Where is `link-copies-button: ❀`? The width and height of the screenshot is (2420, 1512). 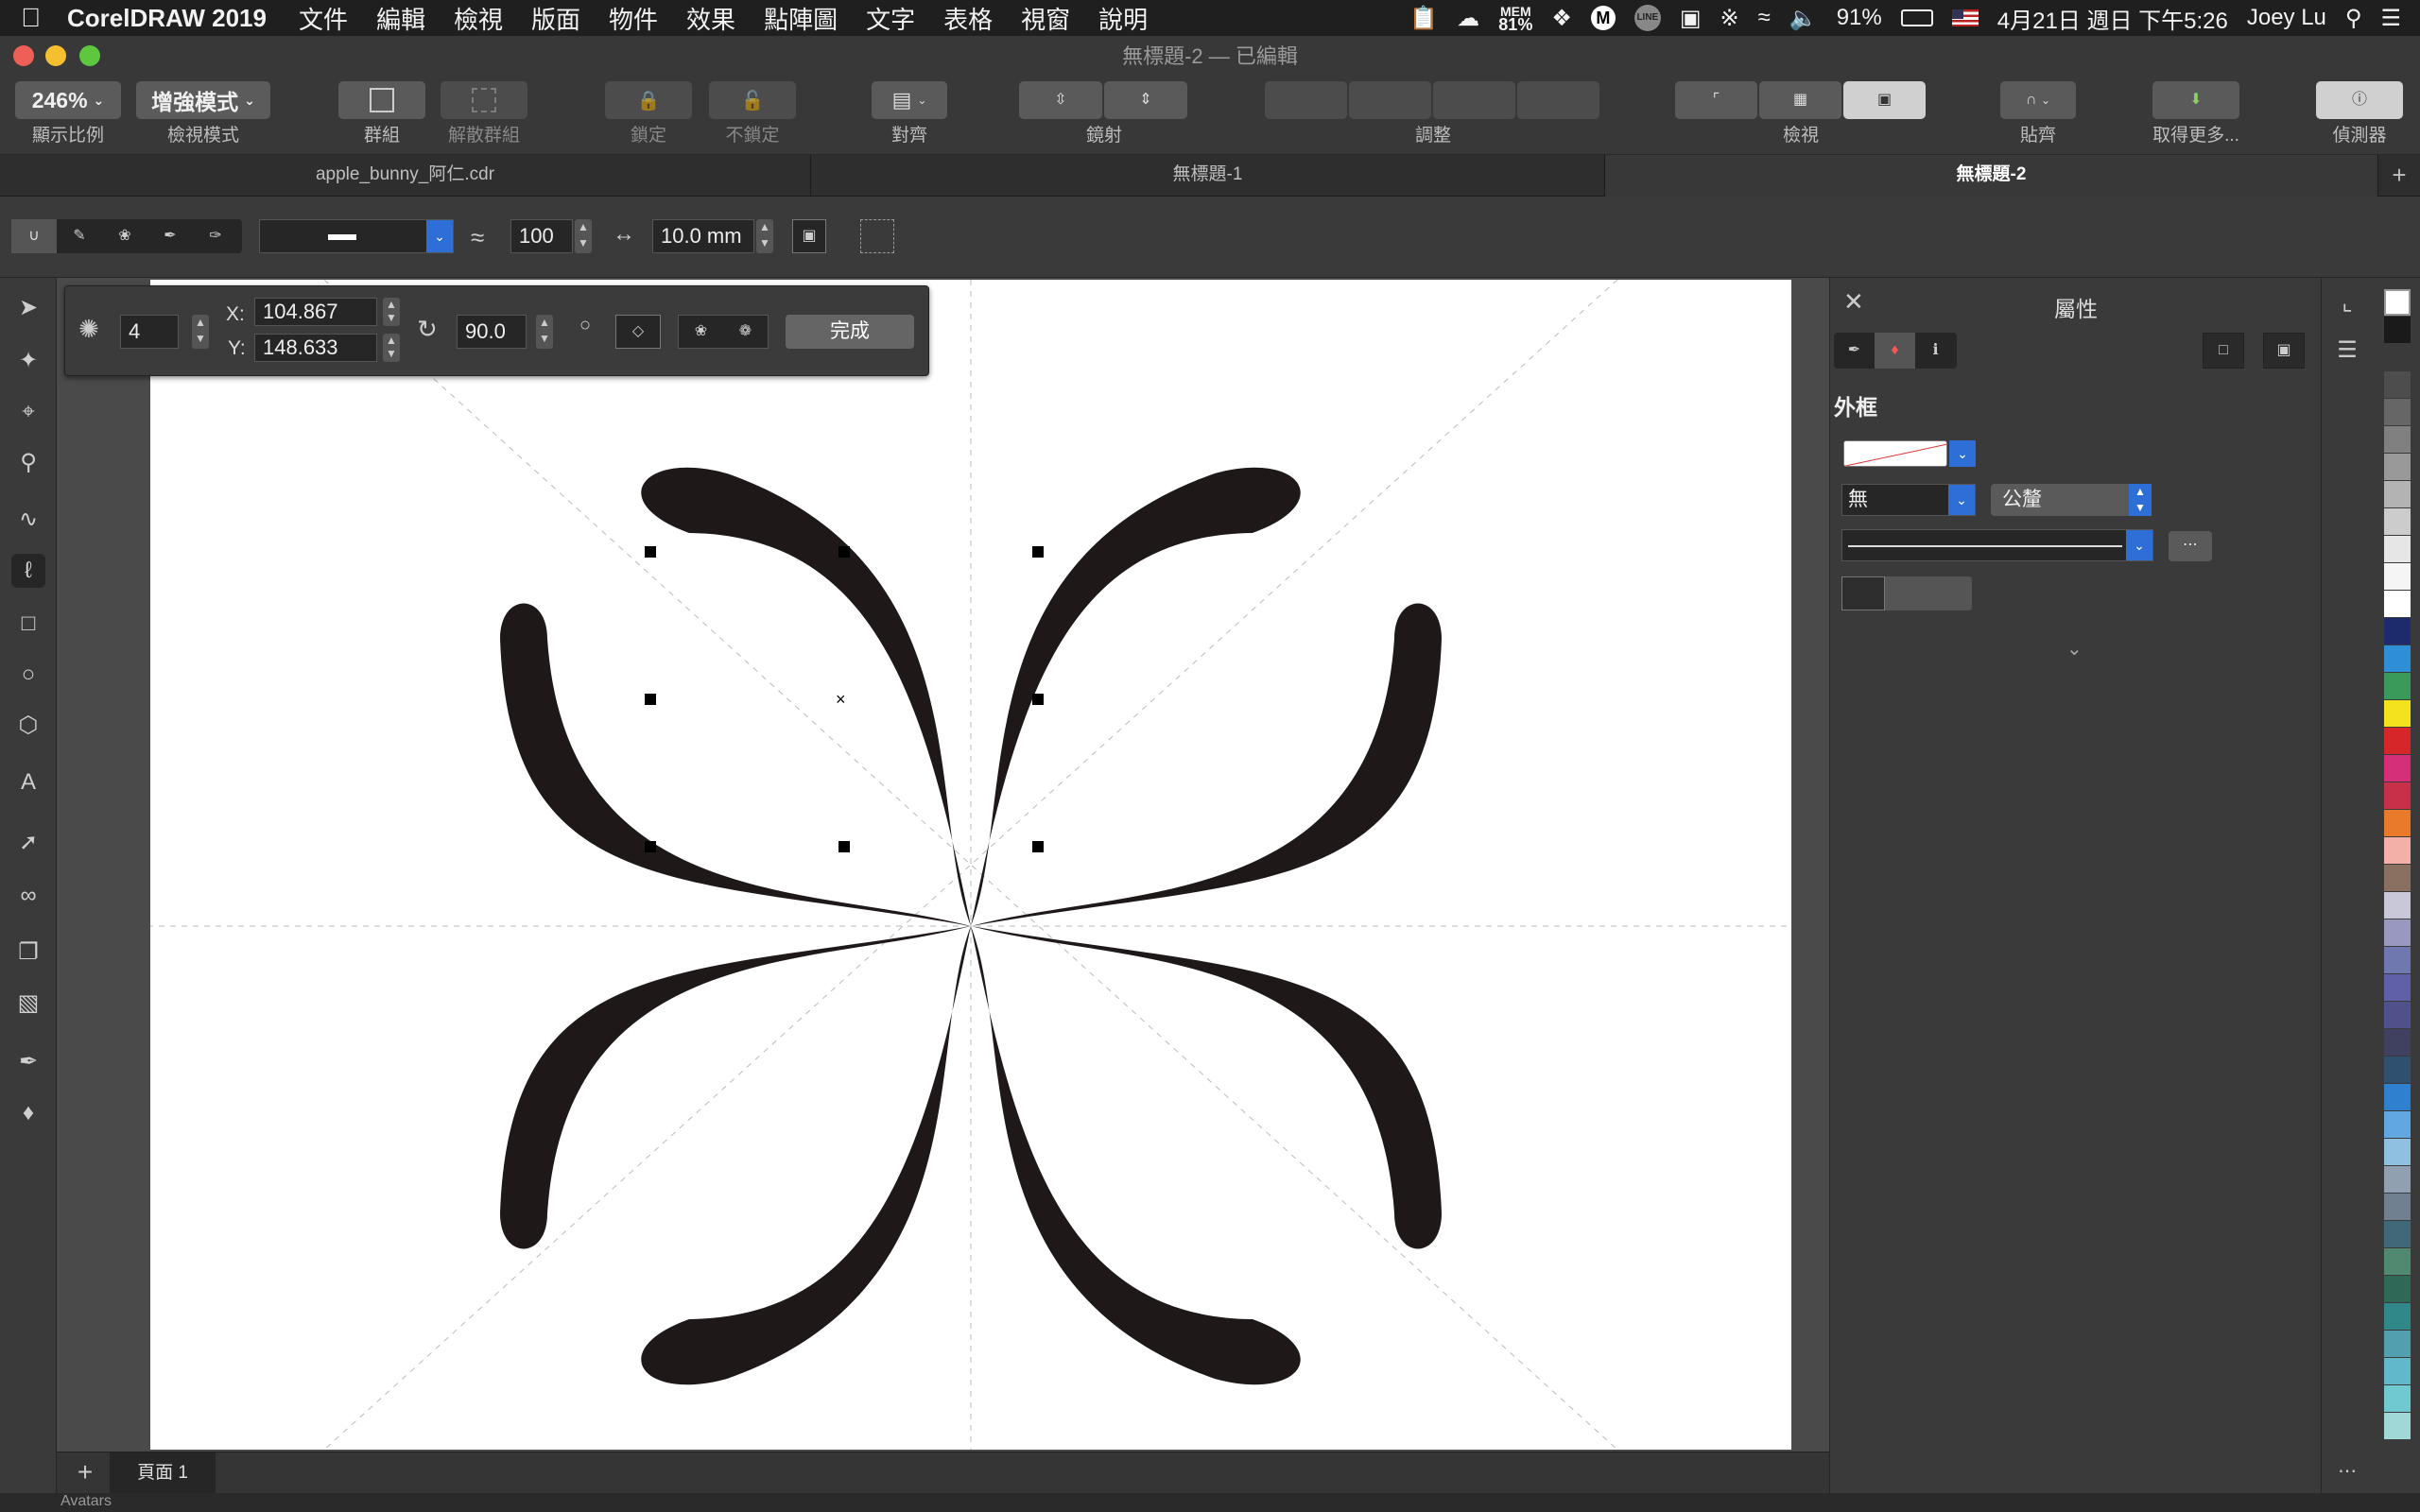 link-copies-button: ❀ is located at coordinates (701, 332).